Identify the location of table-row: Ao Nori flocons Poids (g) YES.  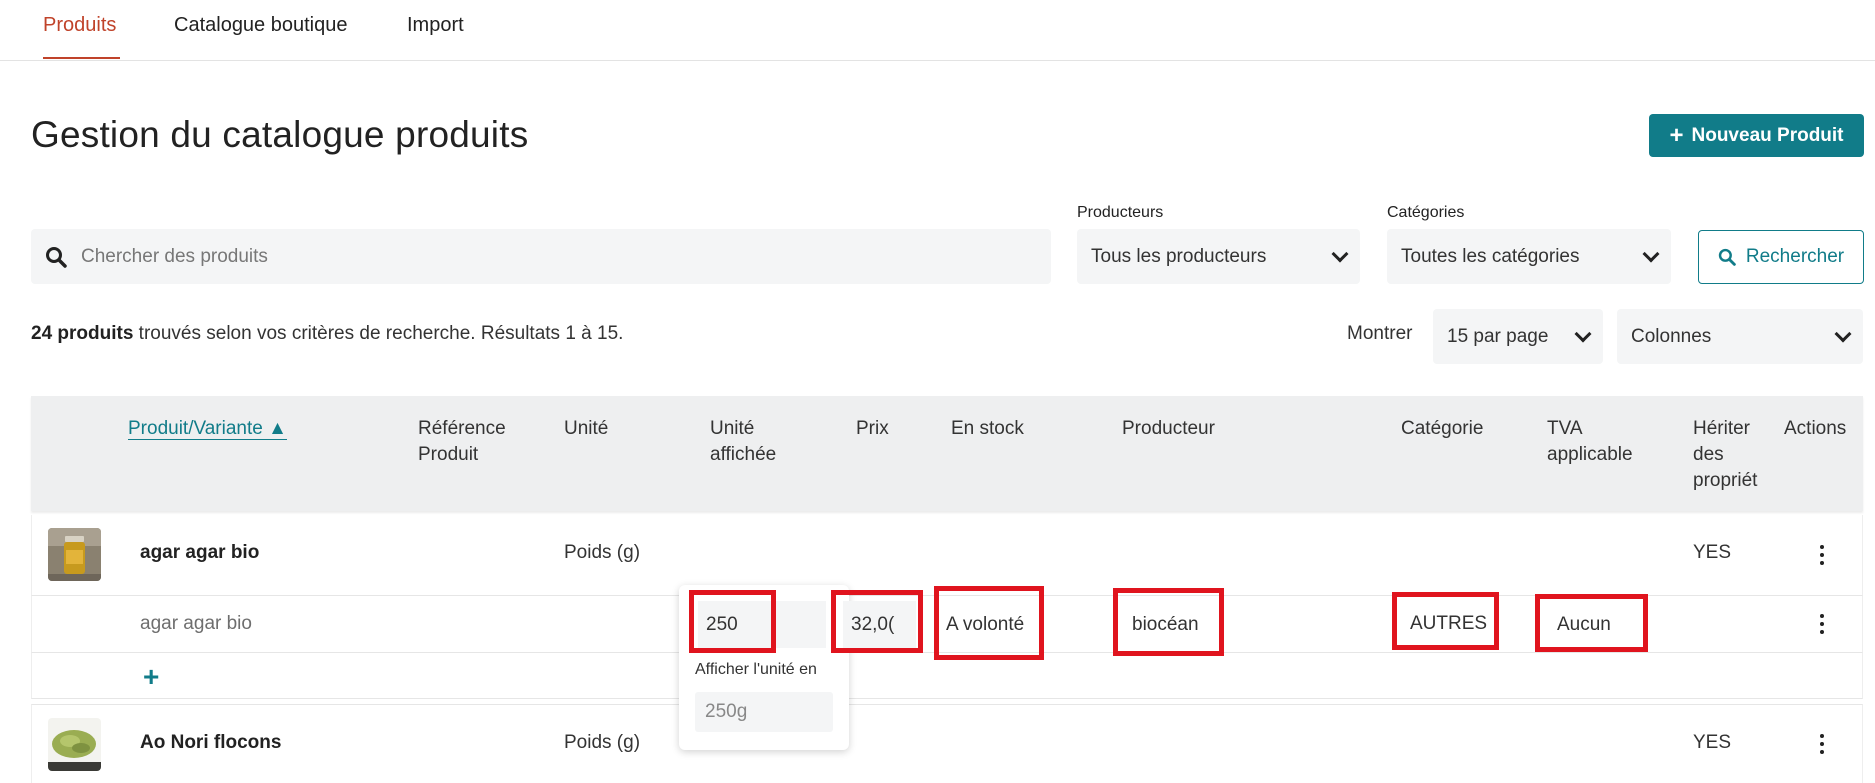
(947, 743).